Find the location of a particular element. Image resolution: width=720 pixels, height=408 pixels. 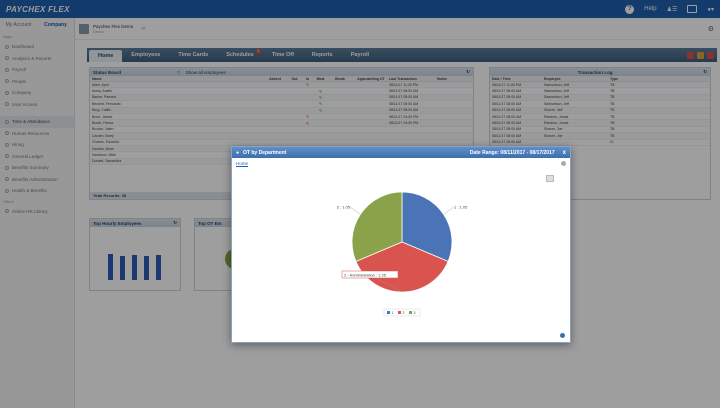

modal-close-button is located at coordinates (563, 163).